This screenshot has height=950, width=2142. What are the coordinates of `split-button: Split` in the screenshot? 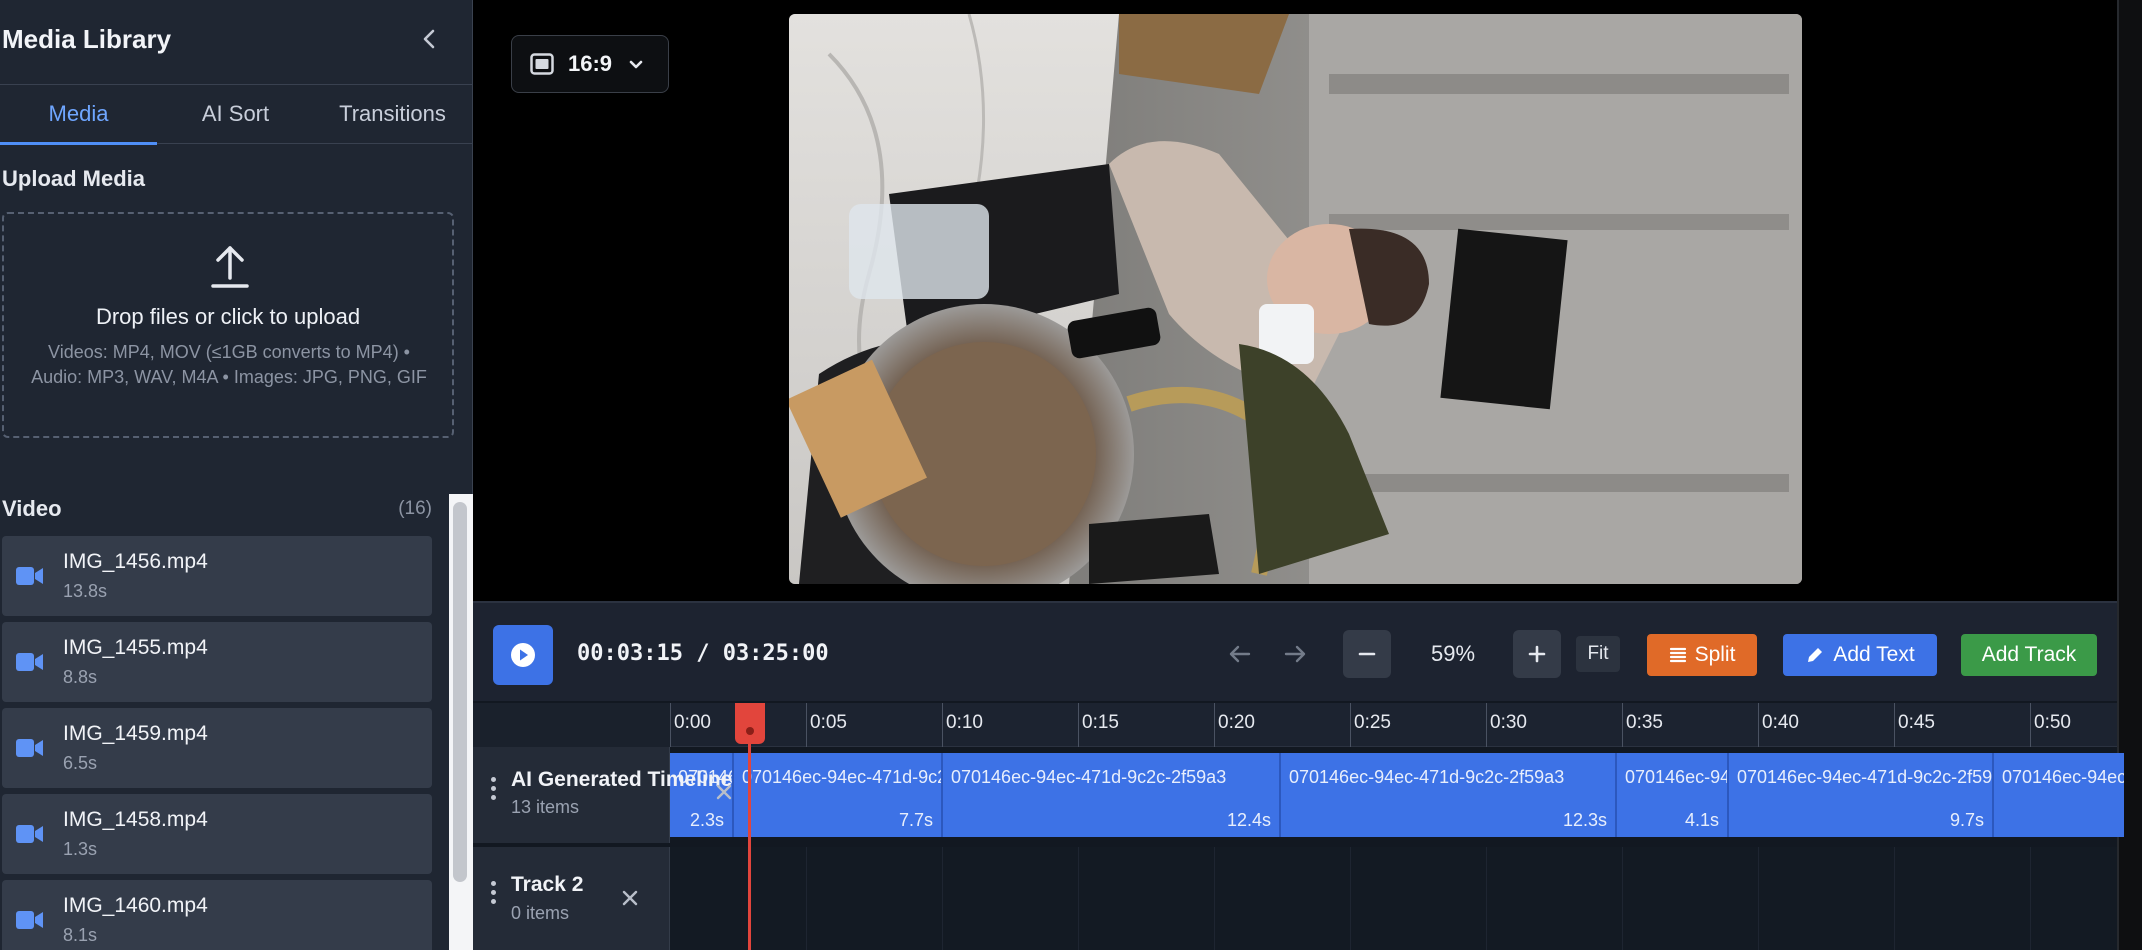 It's located at (1702, 655).